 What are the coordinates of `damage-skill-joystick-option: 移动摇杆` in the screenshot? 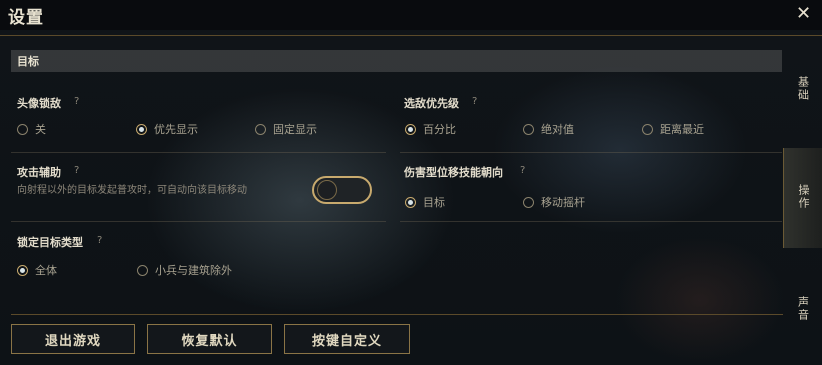 It's located at (554, 202).